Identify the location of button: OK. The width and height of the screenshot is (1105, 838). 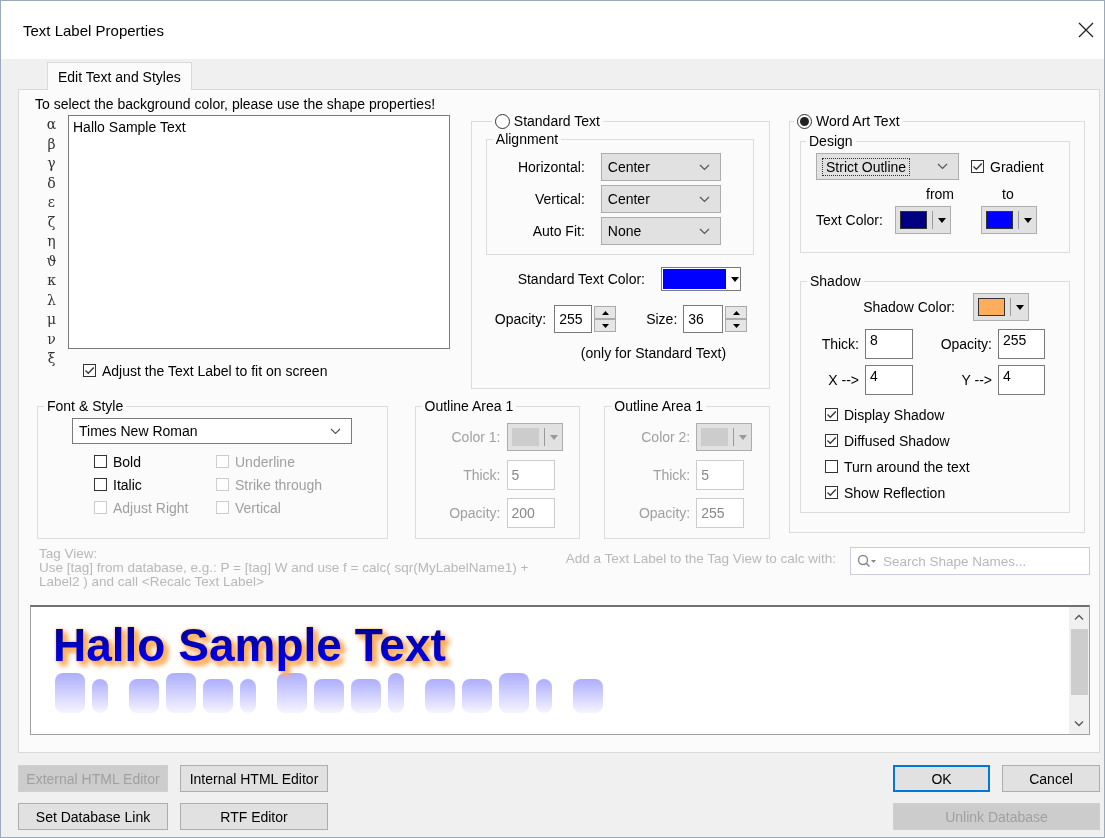
(941, 778).